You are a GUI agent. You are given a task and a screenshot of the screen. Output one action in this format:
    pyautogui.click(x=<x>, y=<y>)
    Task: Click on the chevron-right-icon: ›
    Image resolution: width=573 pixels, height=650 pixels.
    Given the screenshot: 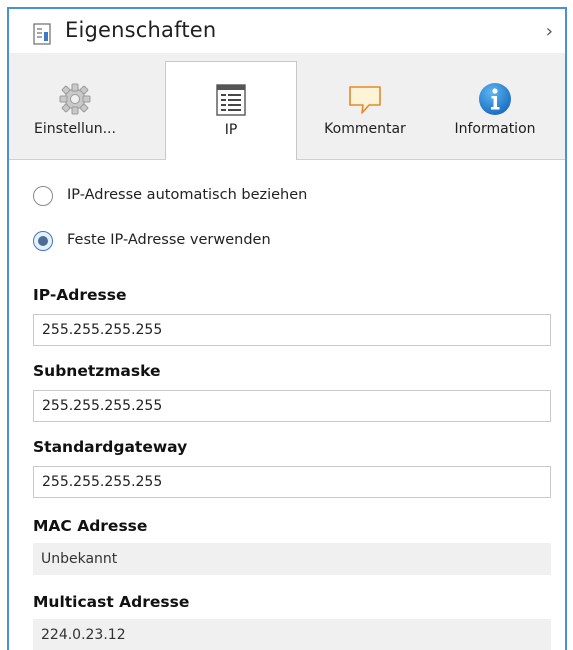 What is the action you would take?
    pyautogui.click(x=549, y=31)
    